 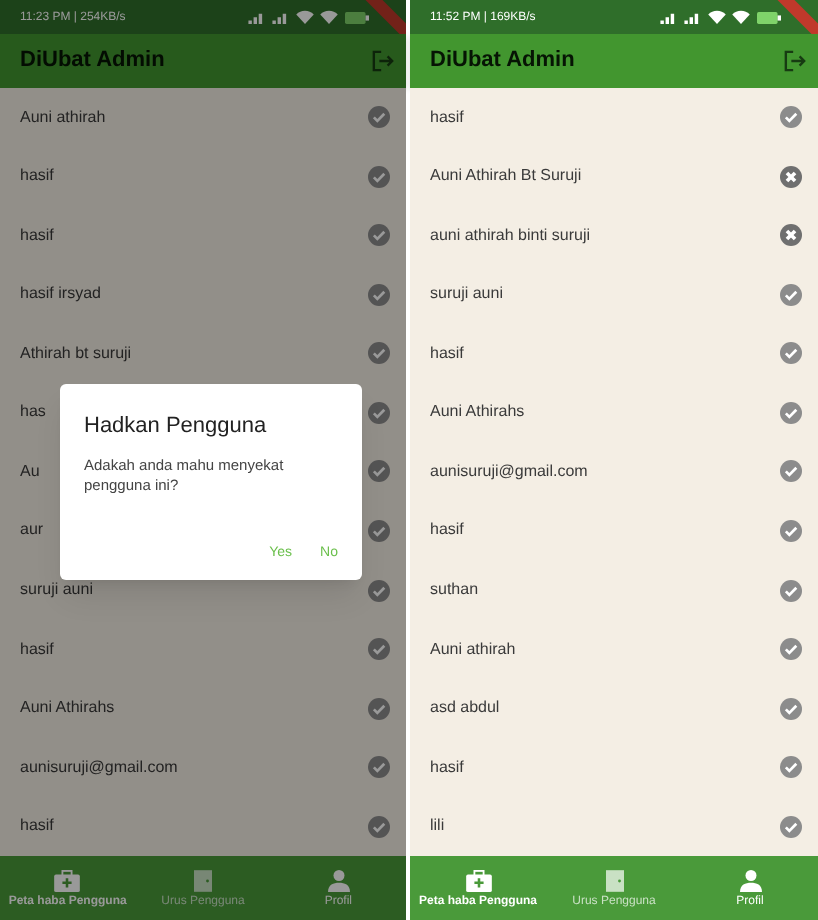 I want to click on user-name: Athirah bt suruji, so click(x=76, y=353).